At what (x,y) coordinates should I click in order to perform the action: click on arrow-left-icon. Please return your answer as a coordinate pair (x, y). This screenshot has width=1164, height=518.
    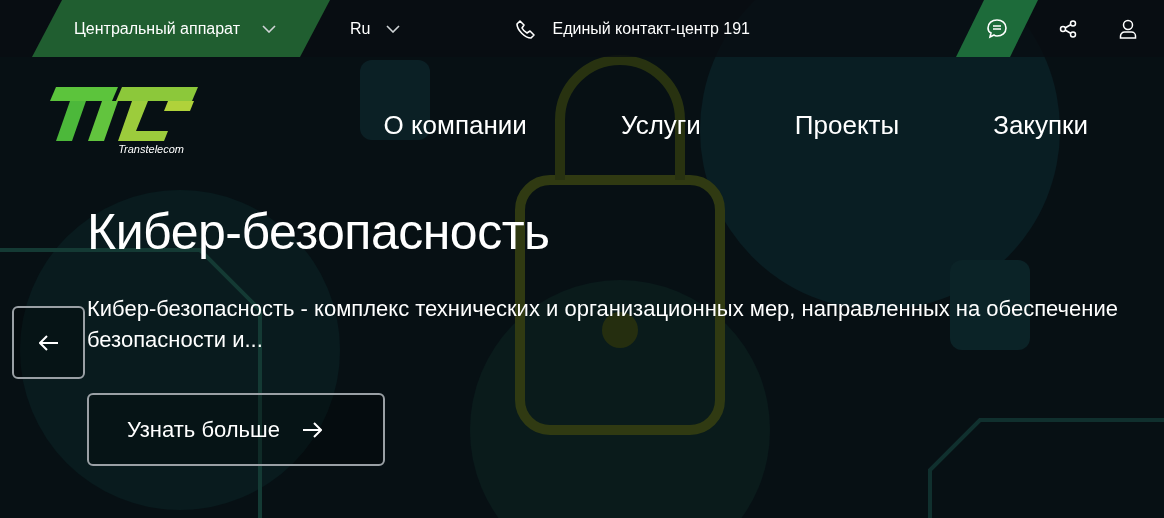
    Looking at the image, I should click on (48, 342).